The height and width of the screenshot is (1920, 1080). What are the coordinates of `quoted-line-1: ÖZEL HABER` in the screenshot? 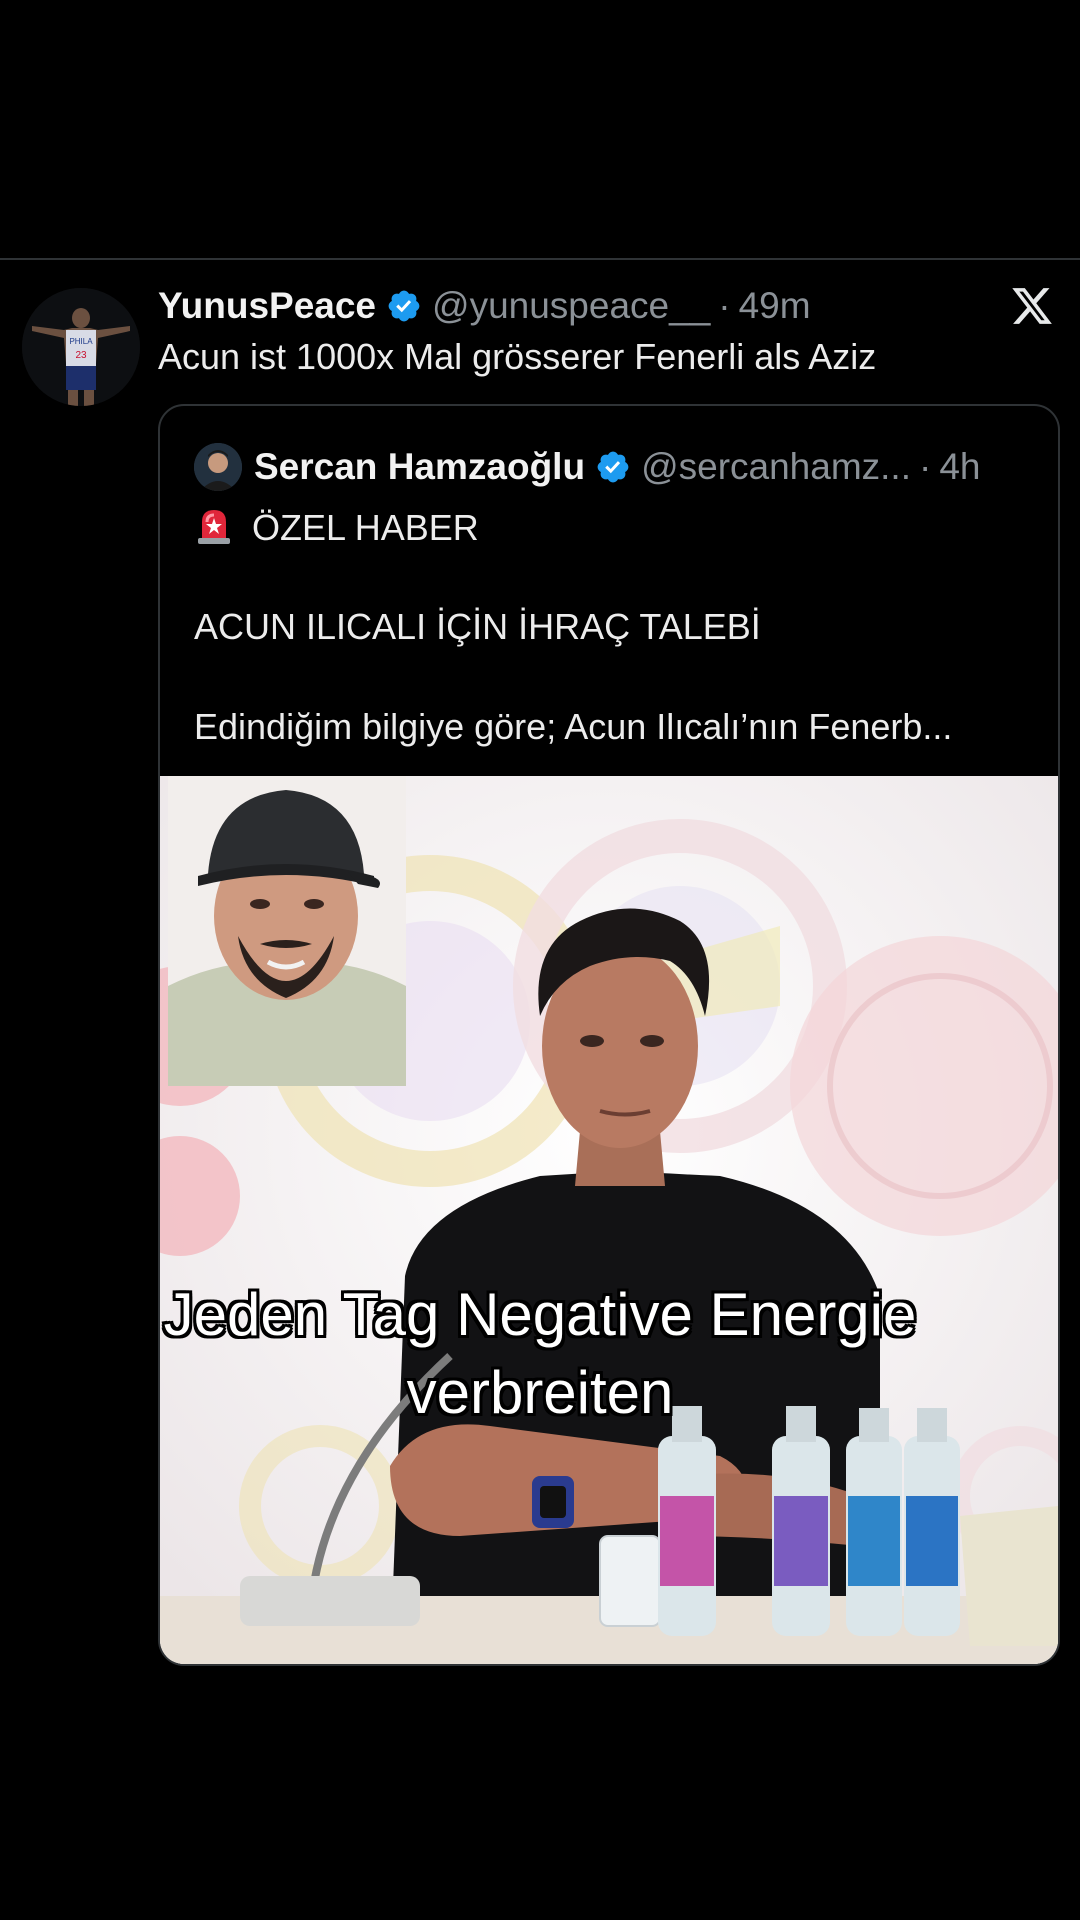 It's located at (336, 527).